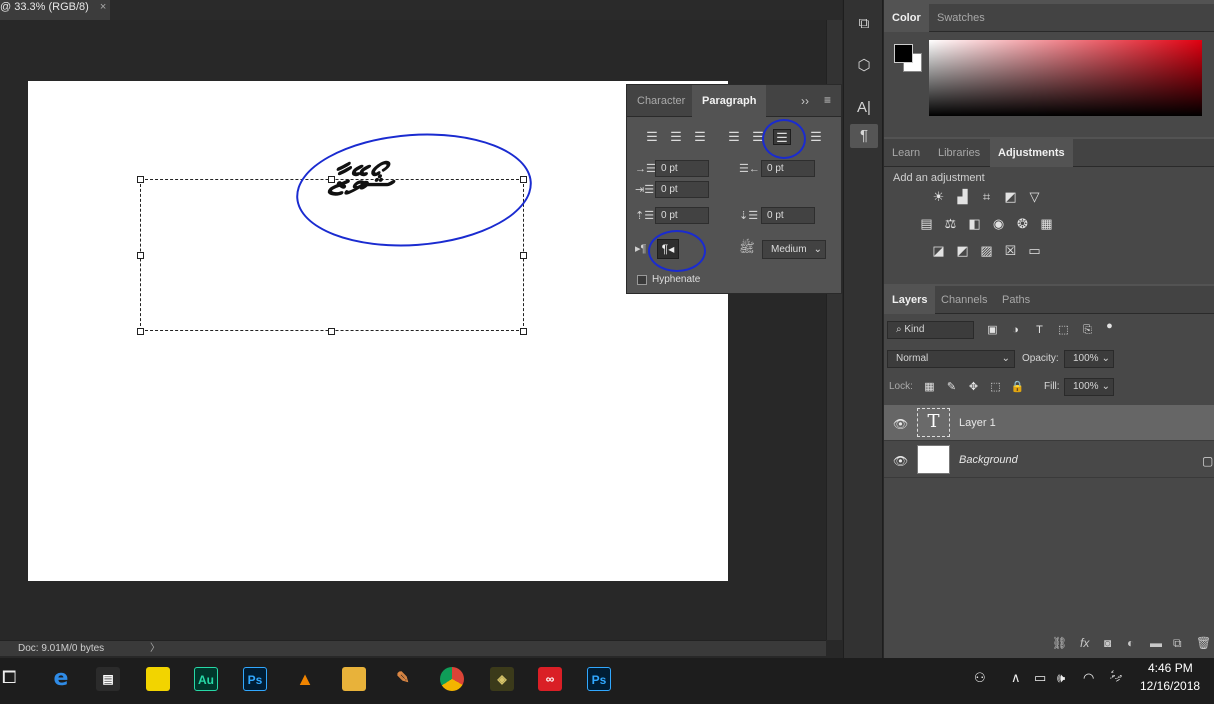 The image size is (1214, 704). What do you see at coordinates (676, 137) in the screenshot?
I see `align-center-icon: ☰` at bounding box center [676, 137].